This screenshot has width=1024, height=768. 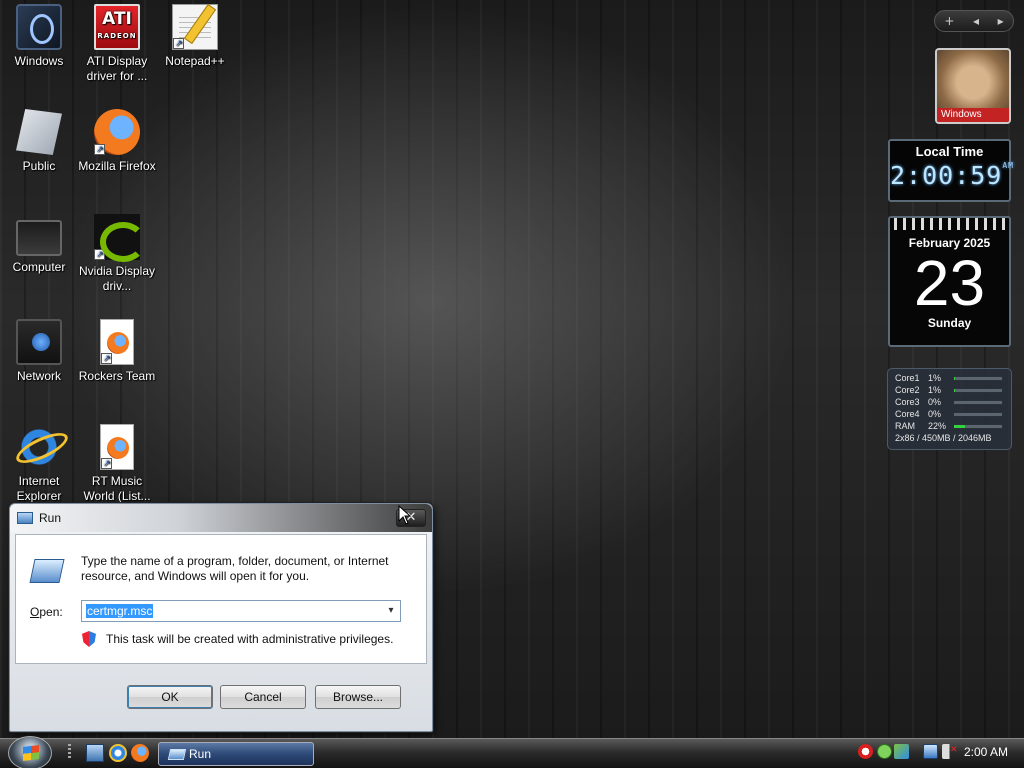 I want to click on network-tray-icon, so click(x=930, y=751).